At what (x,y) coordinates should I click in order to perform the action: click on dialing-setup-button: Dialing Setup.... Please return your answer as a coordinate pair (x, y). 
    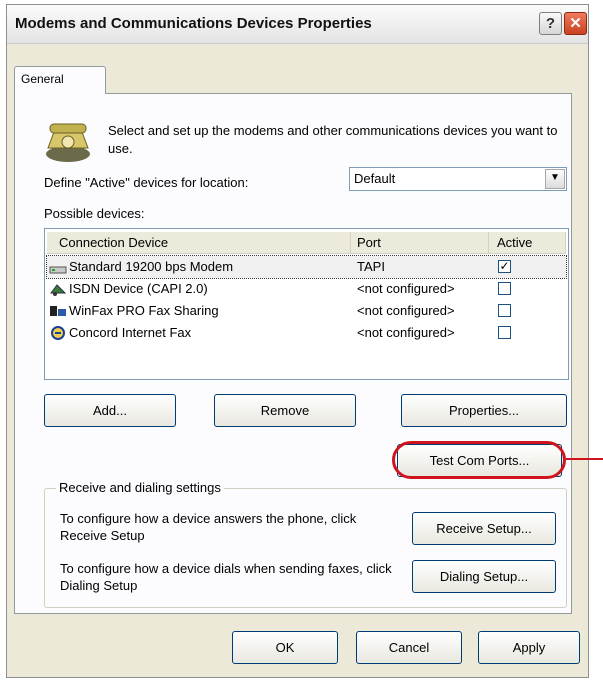
    Looking at the image, I should click on (484, 576).